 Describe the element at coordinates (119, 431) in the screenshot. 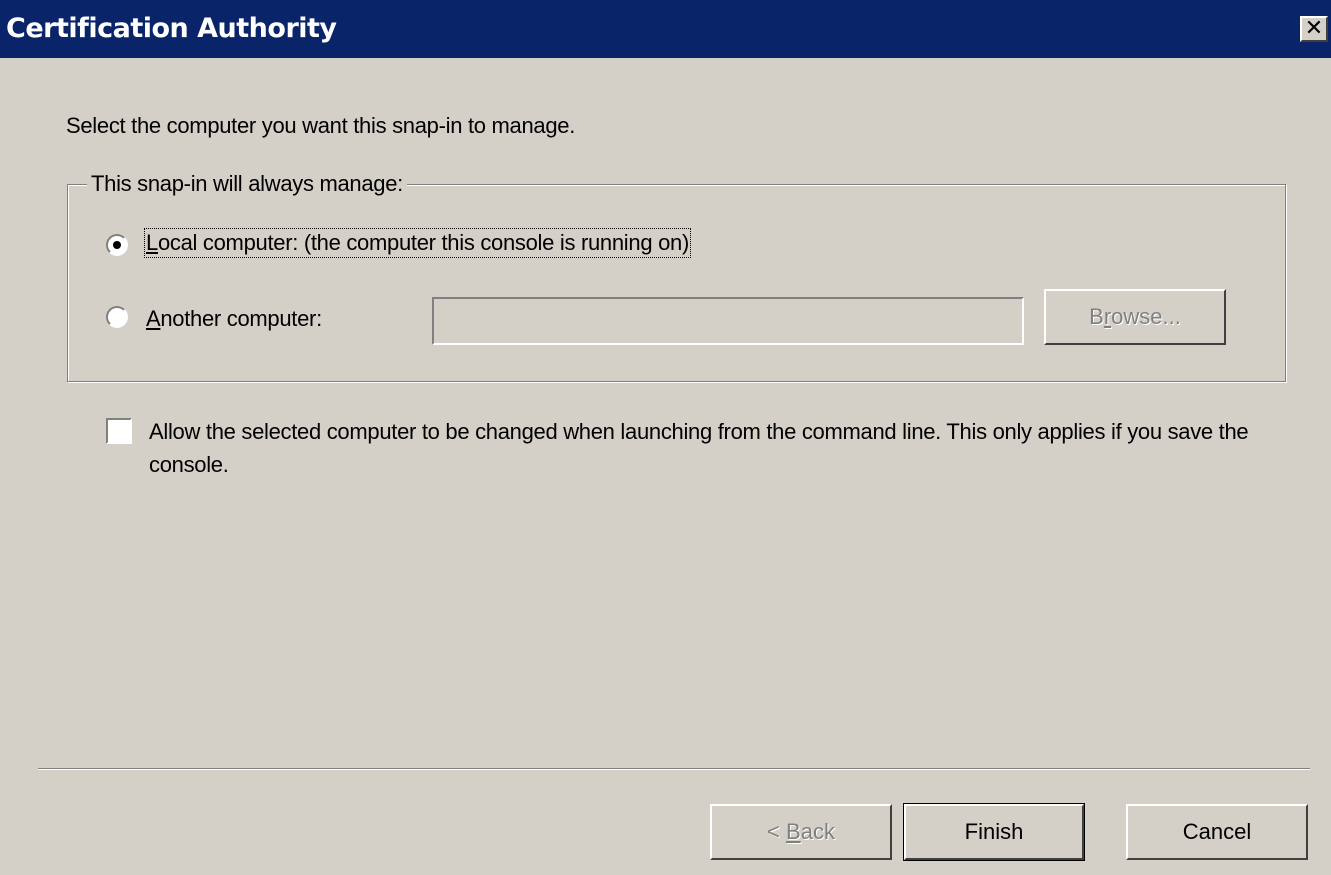

I see `allow-change-checkbox` at that location.